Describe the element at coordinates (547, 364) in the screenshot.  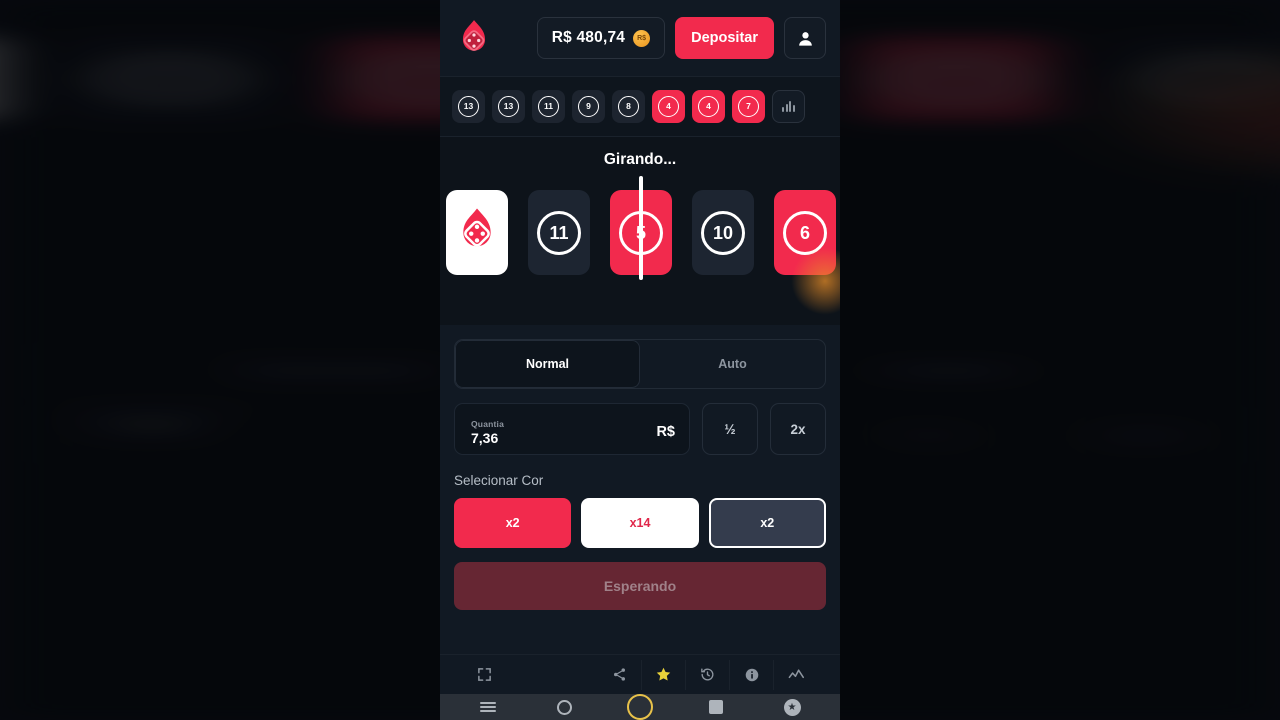
I see `tab-normal: Normal` at that location.